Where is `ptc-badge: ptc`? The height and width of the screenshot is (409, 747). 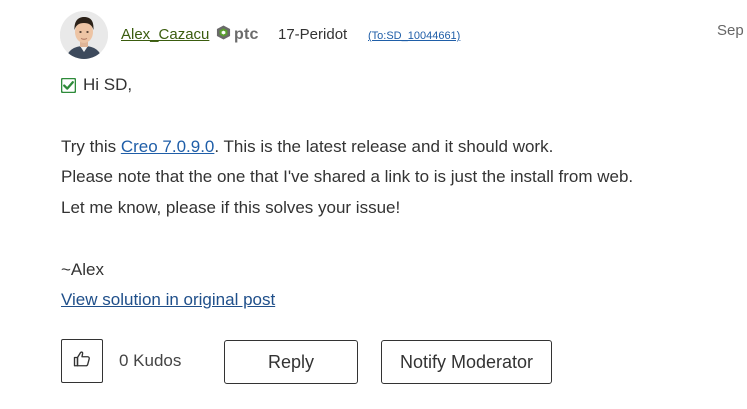
ptc-badge: ptc is located at coordinates (237, 35).